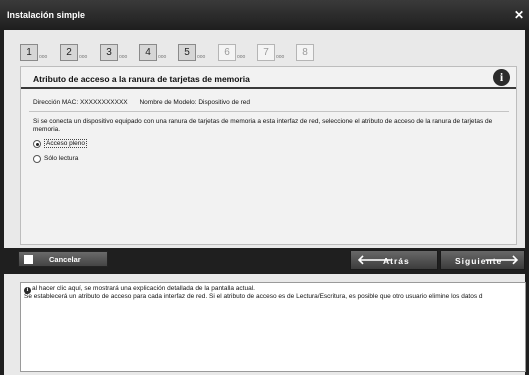 This screenshot has width=529, height=375. I want to click on divider, so click(269, 111).